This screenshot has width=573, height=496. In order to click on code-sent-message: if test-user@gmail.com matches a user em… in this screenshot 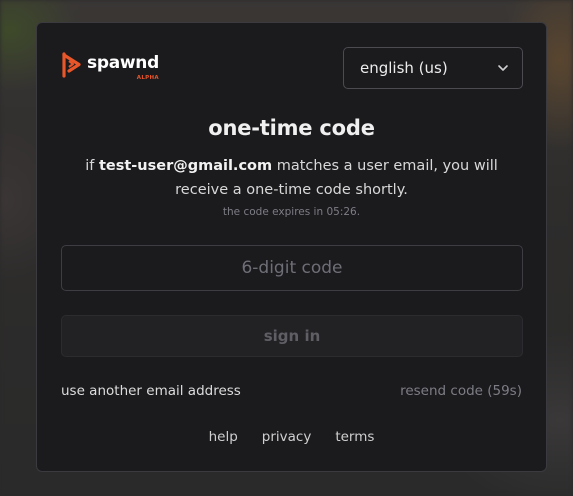, I will do `click(291, 178)`.